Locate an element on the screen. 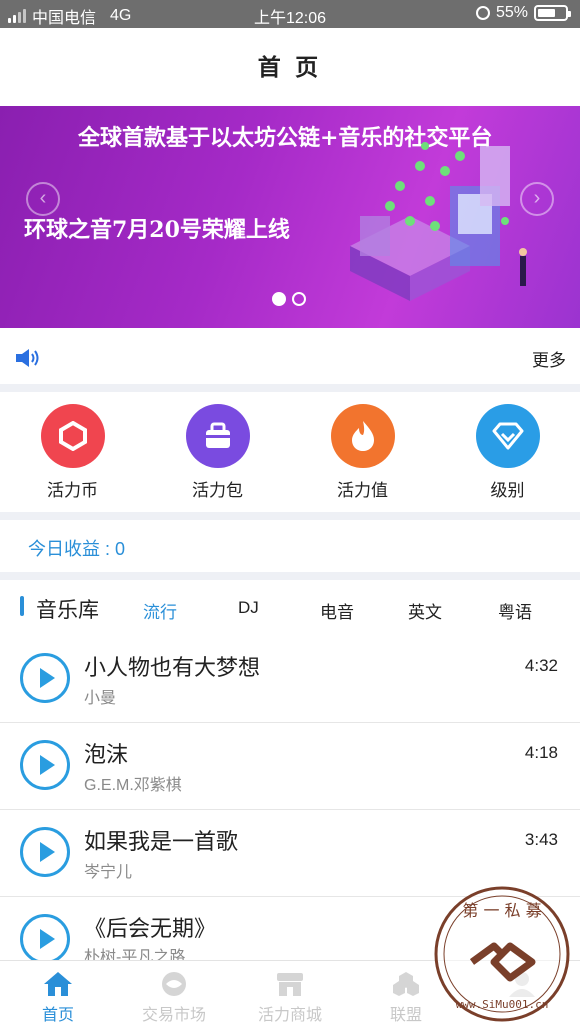 The image size is (580, 1031). watermark-stamp: 第 一 私 募 www.SiMu001.cn is located at coordinates (502, 954).